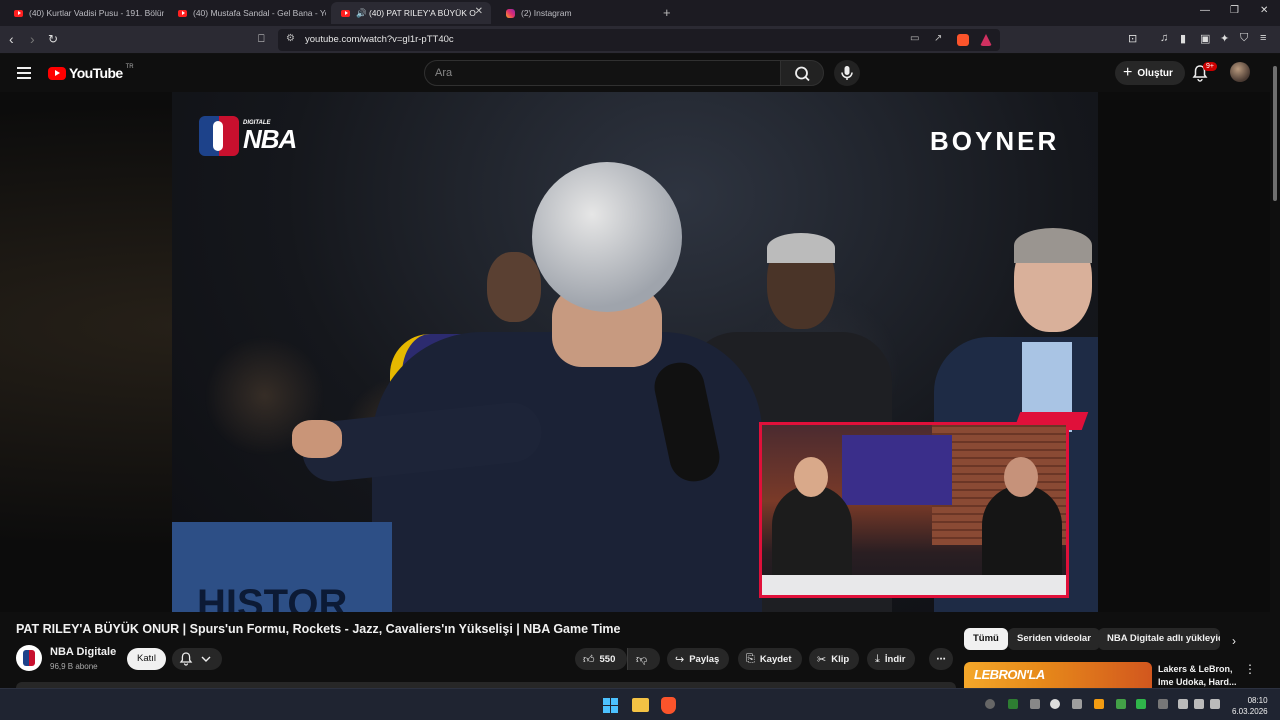 The image size is (1280, 720). Describe the element at coordinates (1183, 704) in the screenshot. I see `network-icon` at that location.